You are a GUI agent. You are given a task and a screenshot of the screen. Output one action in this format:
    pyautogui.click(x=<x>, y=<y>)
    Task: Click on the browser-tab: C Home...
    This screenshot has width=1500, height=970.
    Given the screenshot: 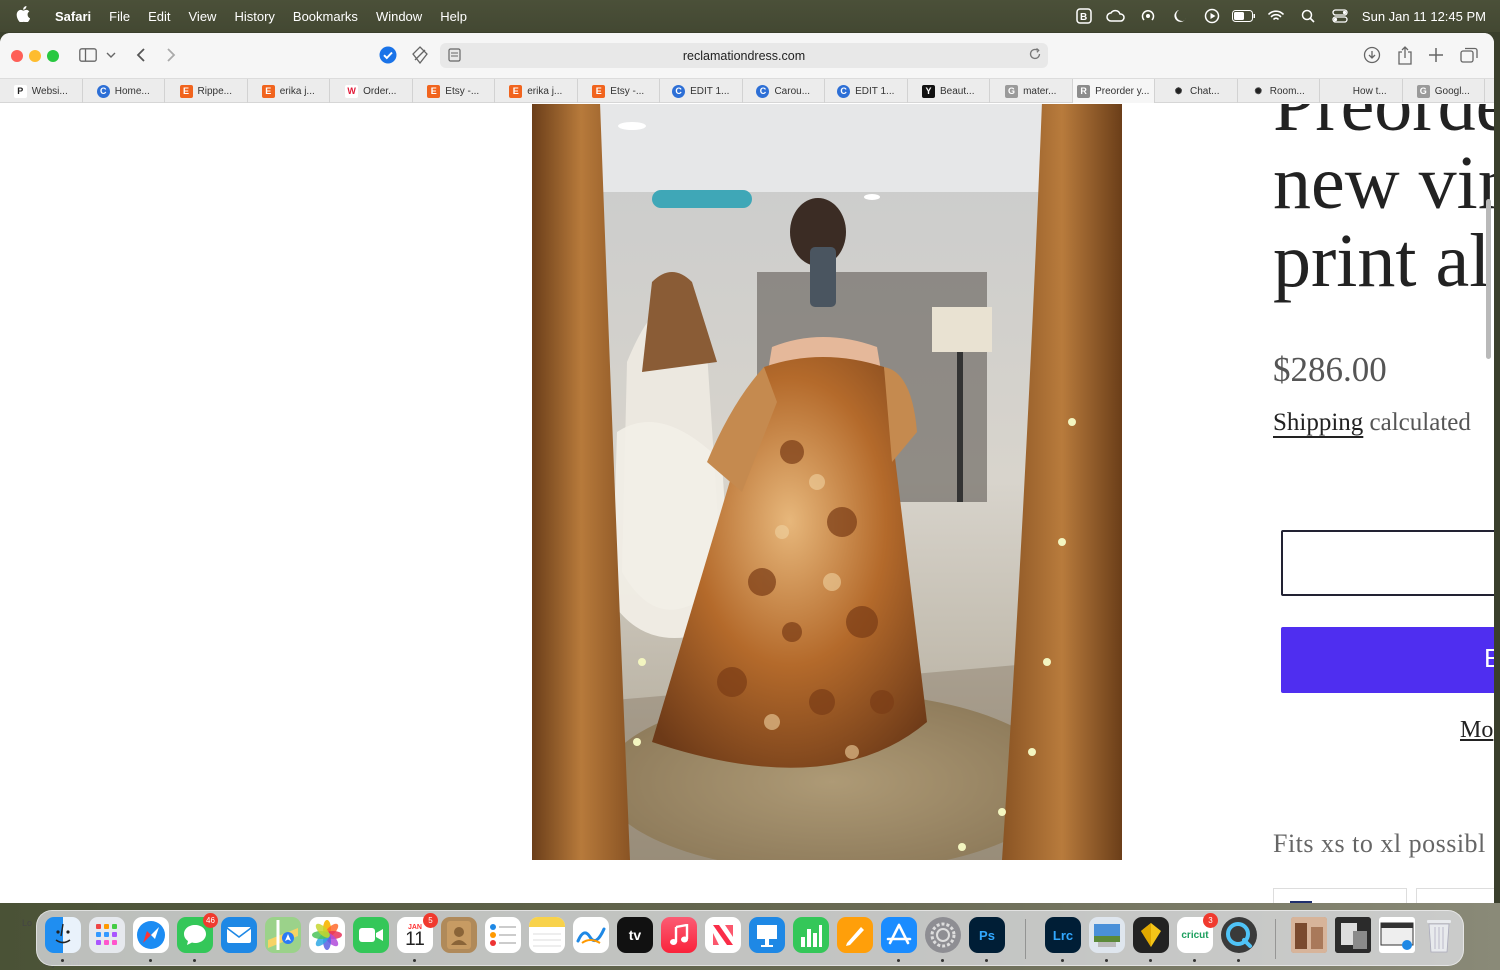 What is the action you would take?
    pyautogui.click(x=124, y=91)
    